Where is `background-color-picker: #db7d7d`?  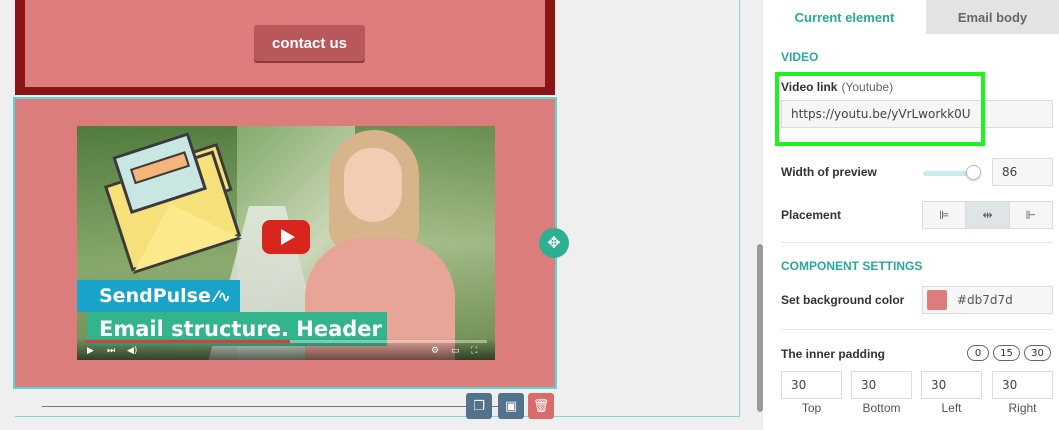 background-color-picker: #db7d7d is located at coordinates (987, 300).